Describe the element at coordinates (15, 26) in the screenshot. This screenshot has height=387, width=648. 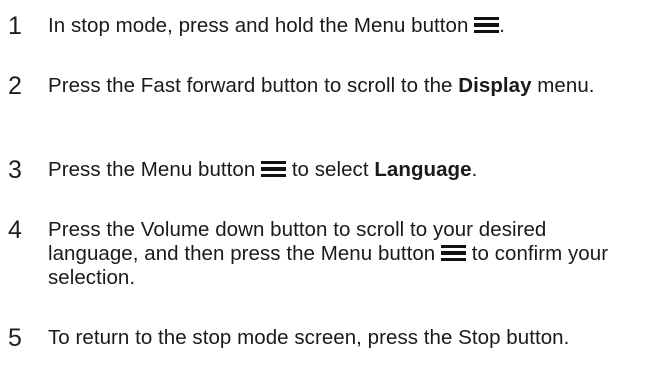
I see `step-number: 1` at that location.